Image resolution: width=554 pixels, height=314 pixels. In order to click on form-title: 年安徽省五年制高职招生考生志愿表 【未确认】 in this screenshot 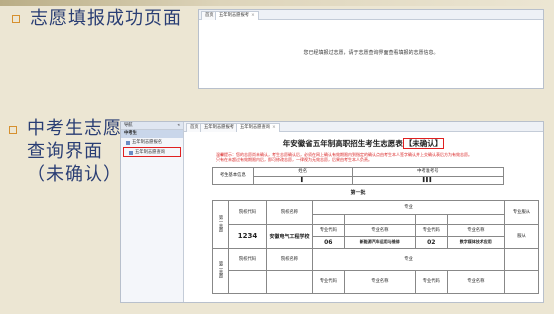, I will do `click(363, 143)`.